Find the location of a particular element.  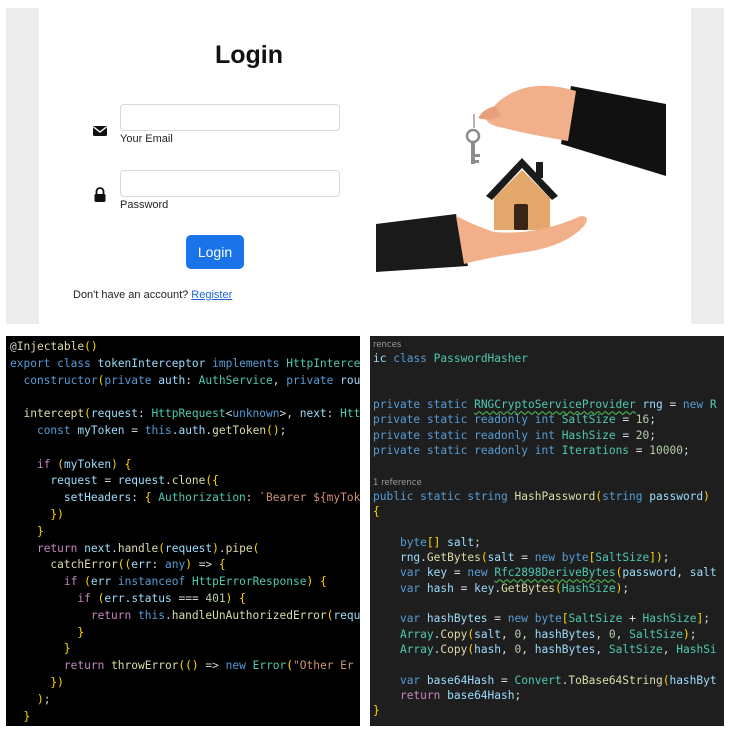

code-line: const myToken = this.auth.getToken(); is located at coordinates (161, 430).